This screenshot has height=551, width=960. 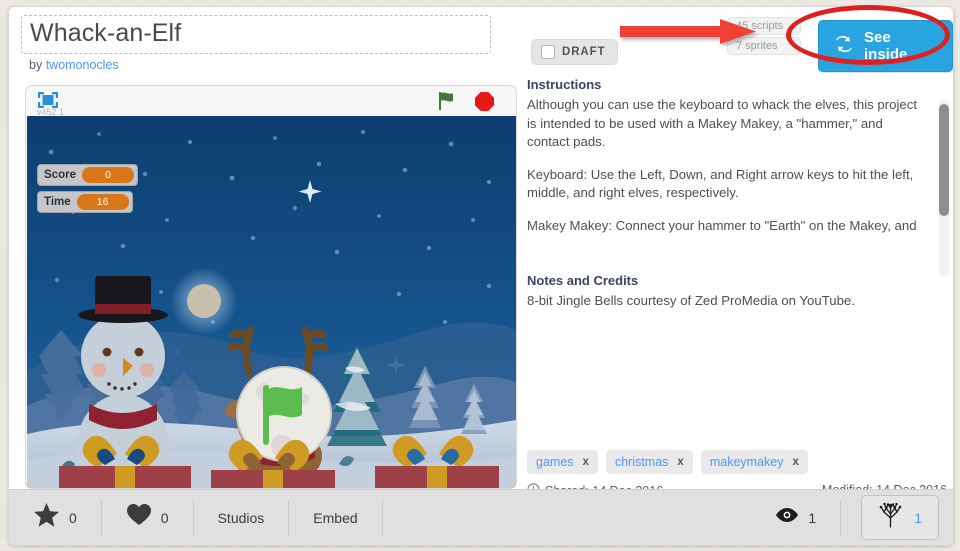 I want to click on author-link: twomonocles, so click(x=82, y=65).